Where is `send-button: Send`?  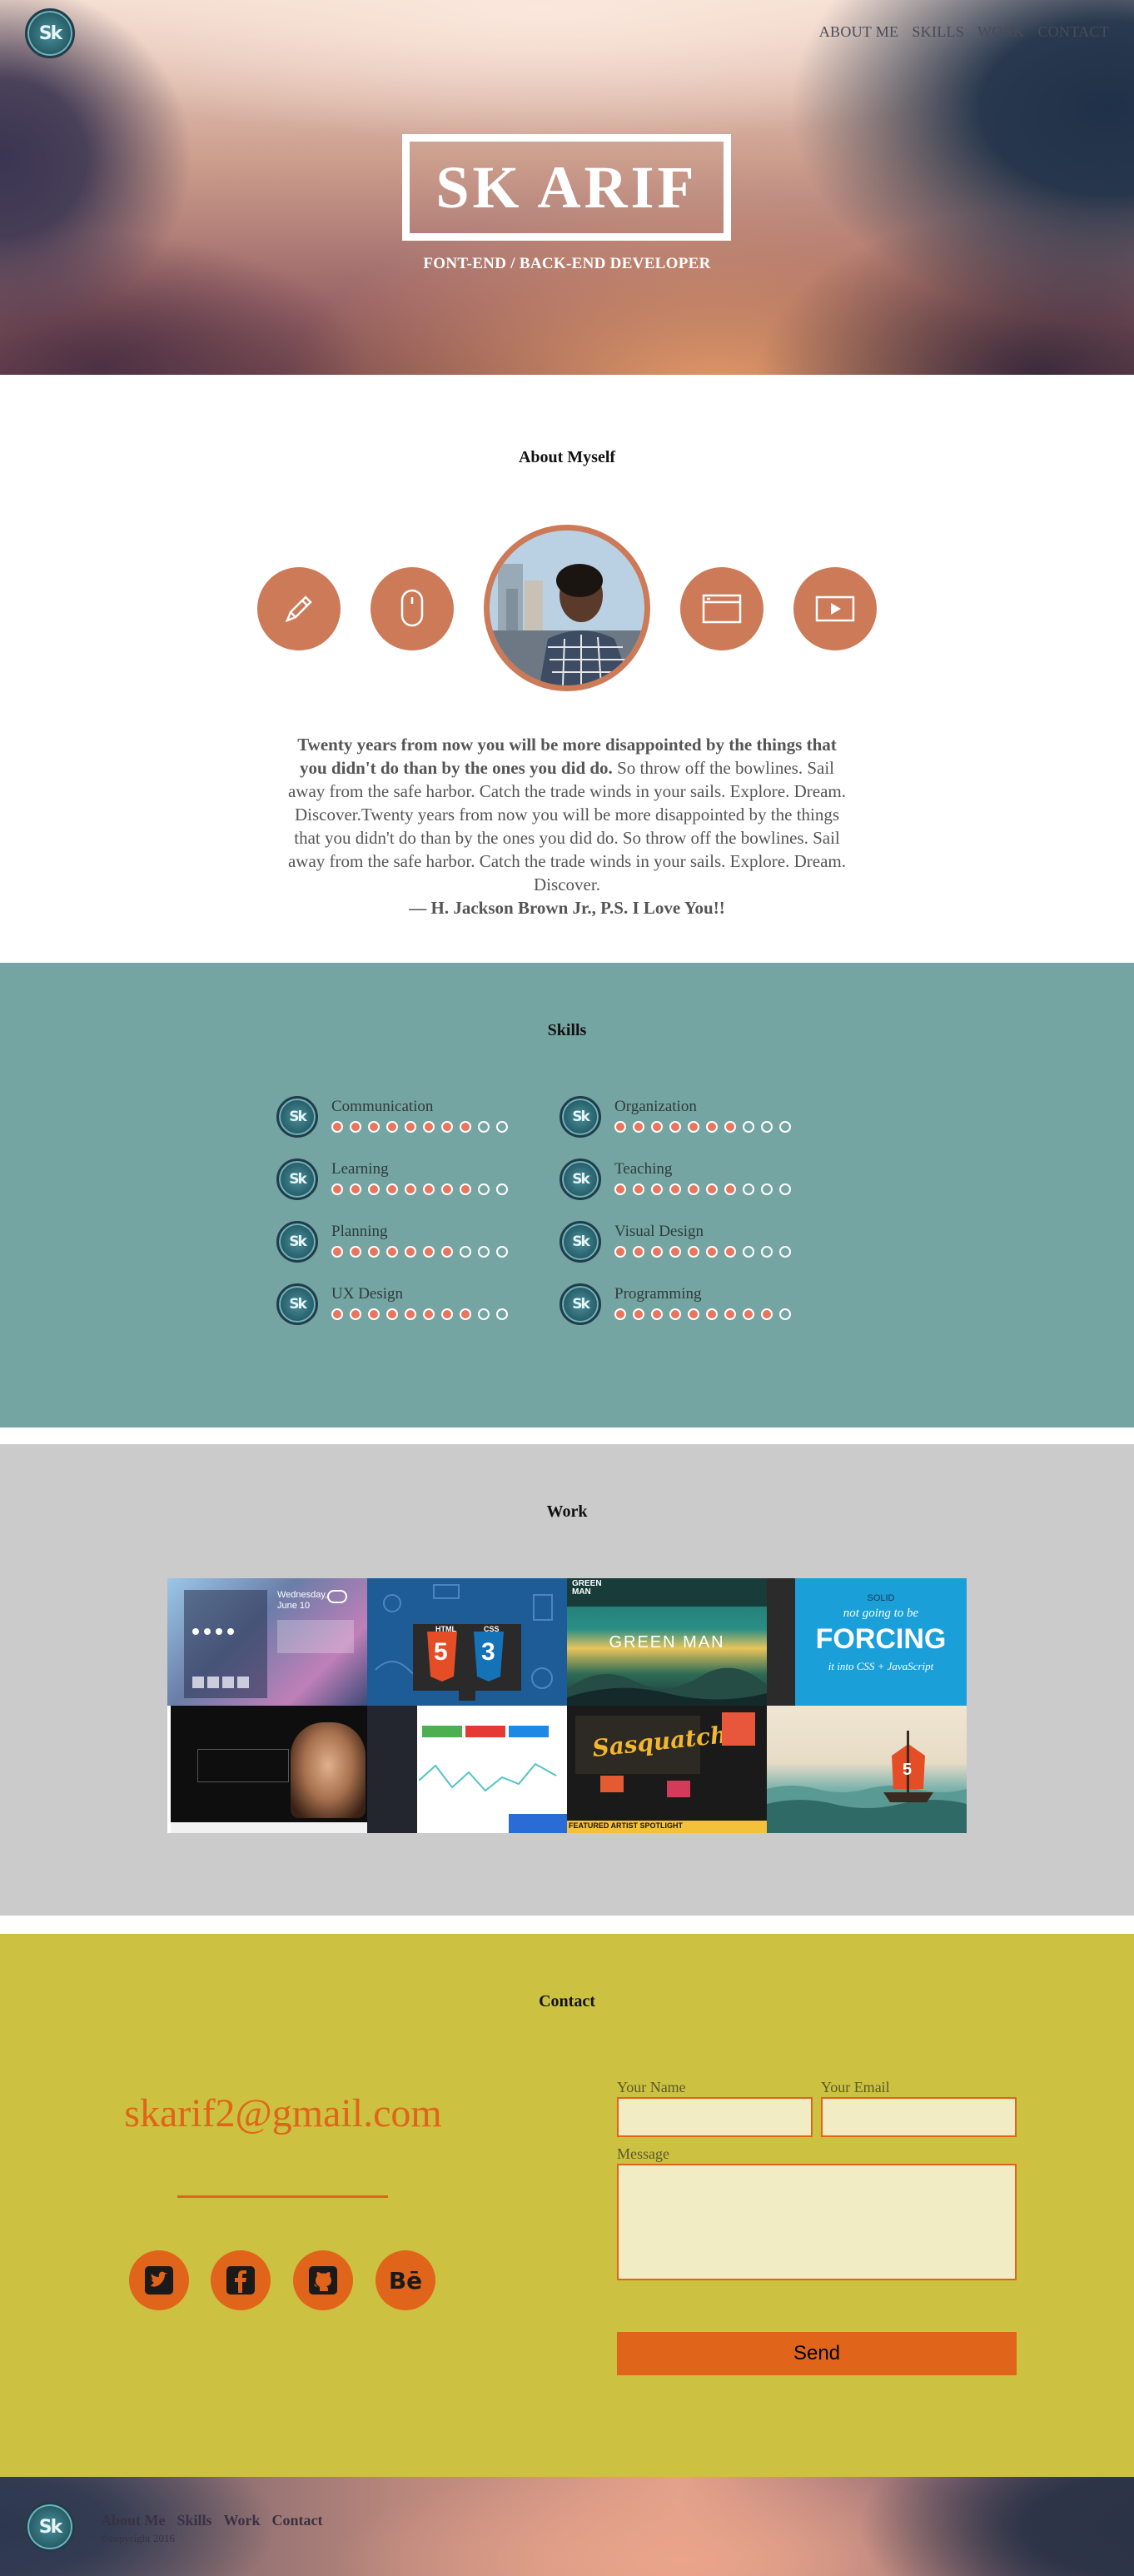
send-button: Send is located at coordinates (817, 2353).